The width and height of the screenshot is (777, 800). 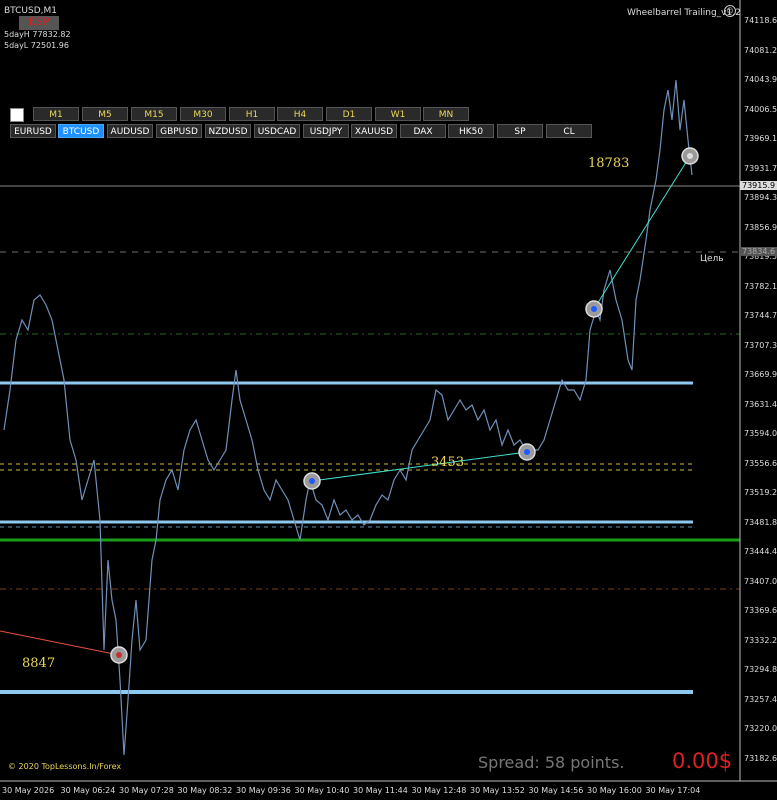 What do you see at coordinates (326, 131) in the screenshot?
I see `symbol-button-usdjpy: USDJPY` at bounding box center [326, 131].